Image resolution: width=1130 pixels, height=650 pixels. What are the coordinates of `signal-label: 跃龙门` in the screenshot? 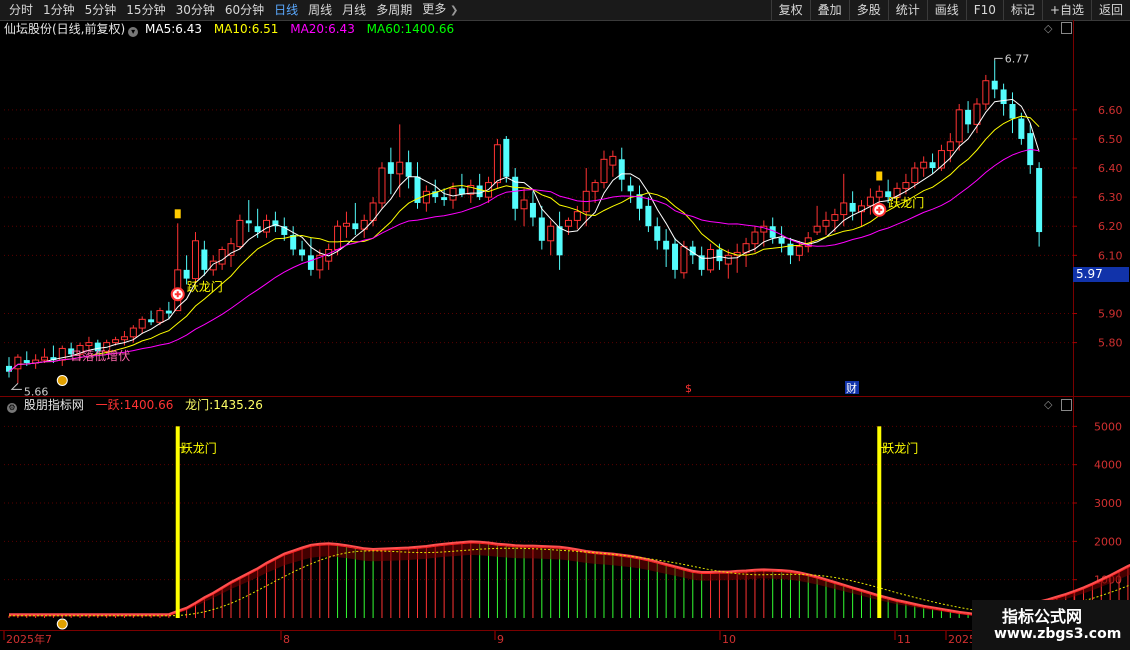 It's located at (205, 286).